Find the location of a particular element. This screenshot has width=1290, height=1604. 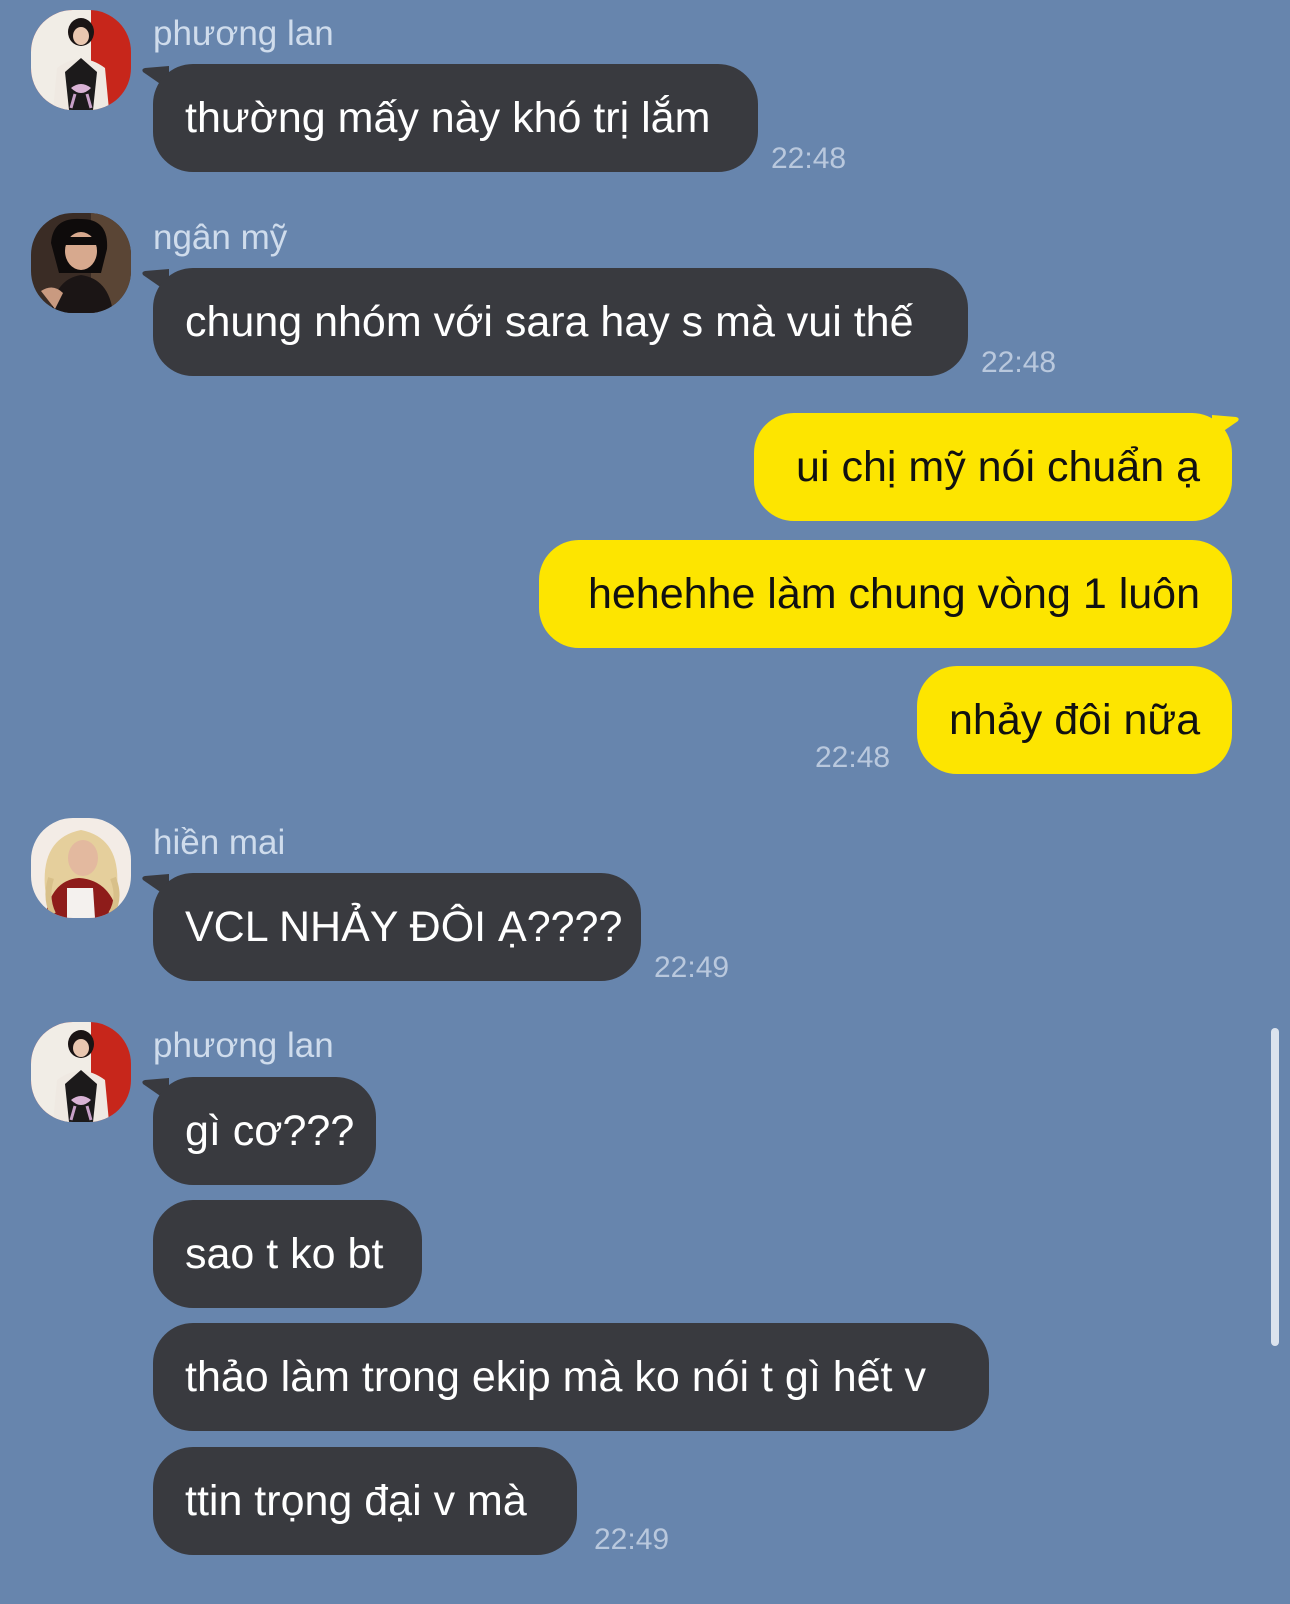

message-bubble: gì cơ??? is located at coordinates (264, 1131).